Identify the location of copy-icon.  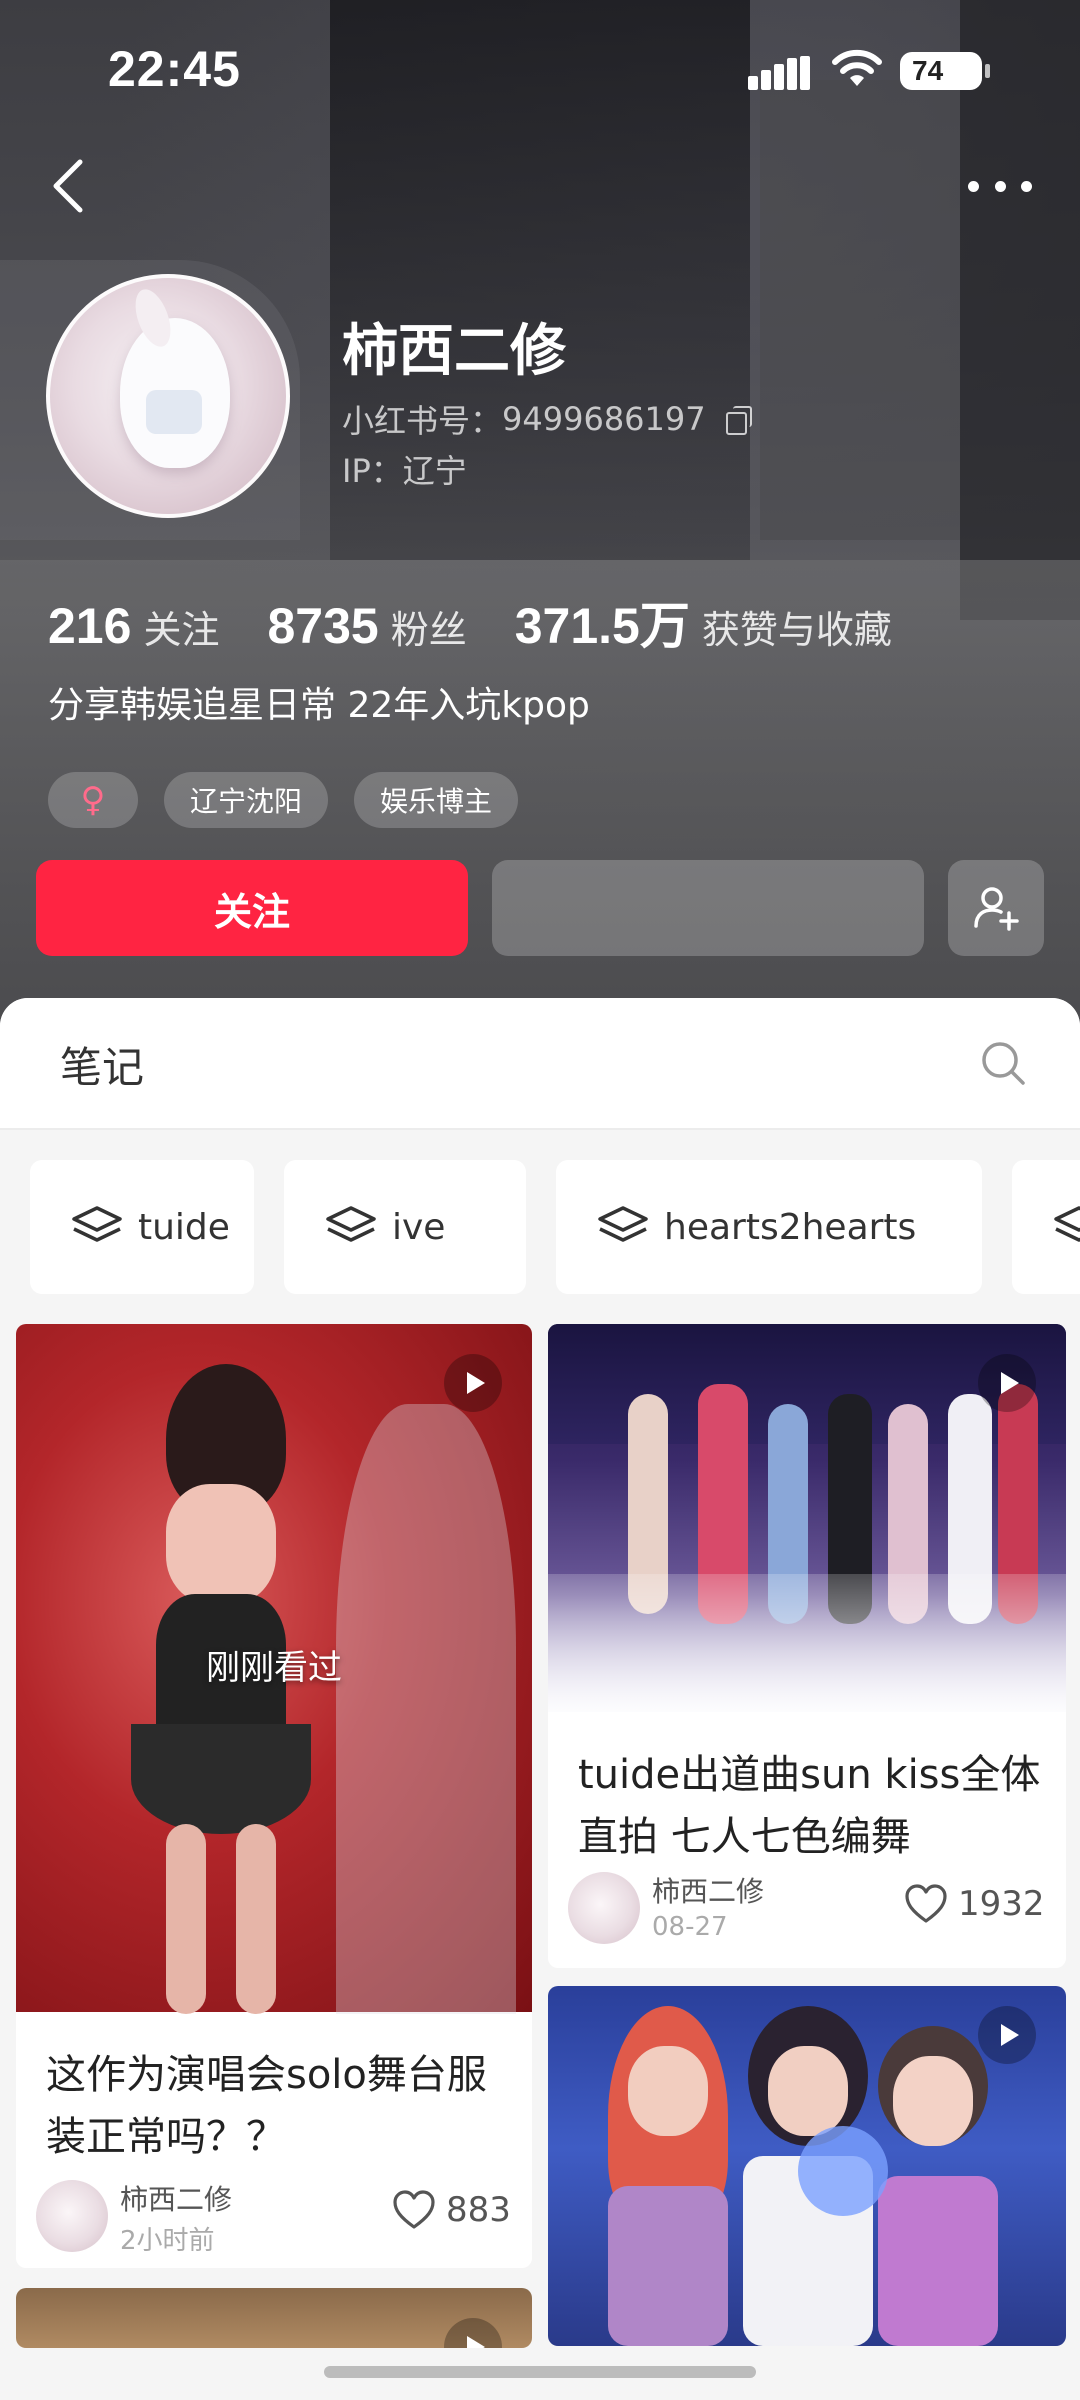
(738, 420).